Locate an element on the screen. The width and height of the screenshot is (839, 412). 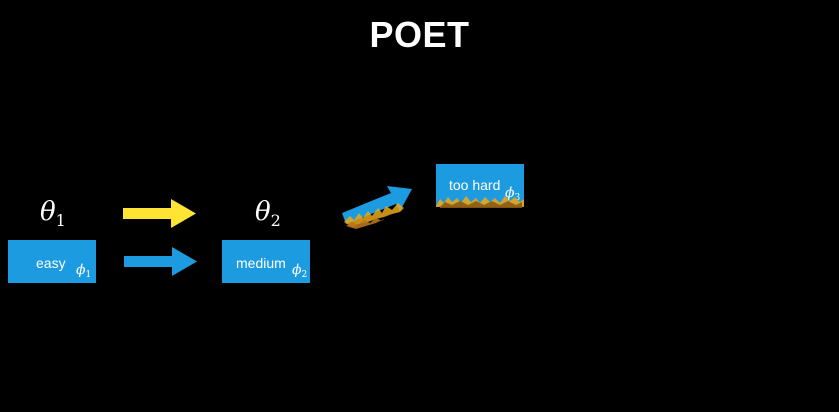
too-hard-fire-effect is located at coordinates (480, 202).